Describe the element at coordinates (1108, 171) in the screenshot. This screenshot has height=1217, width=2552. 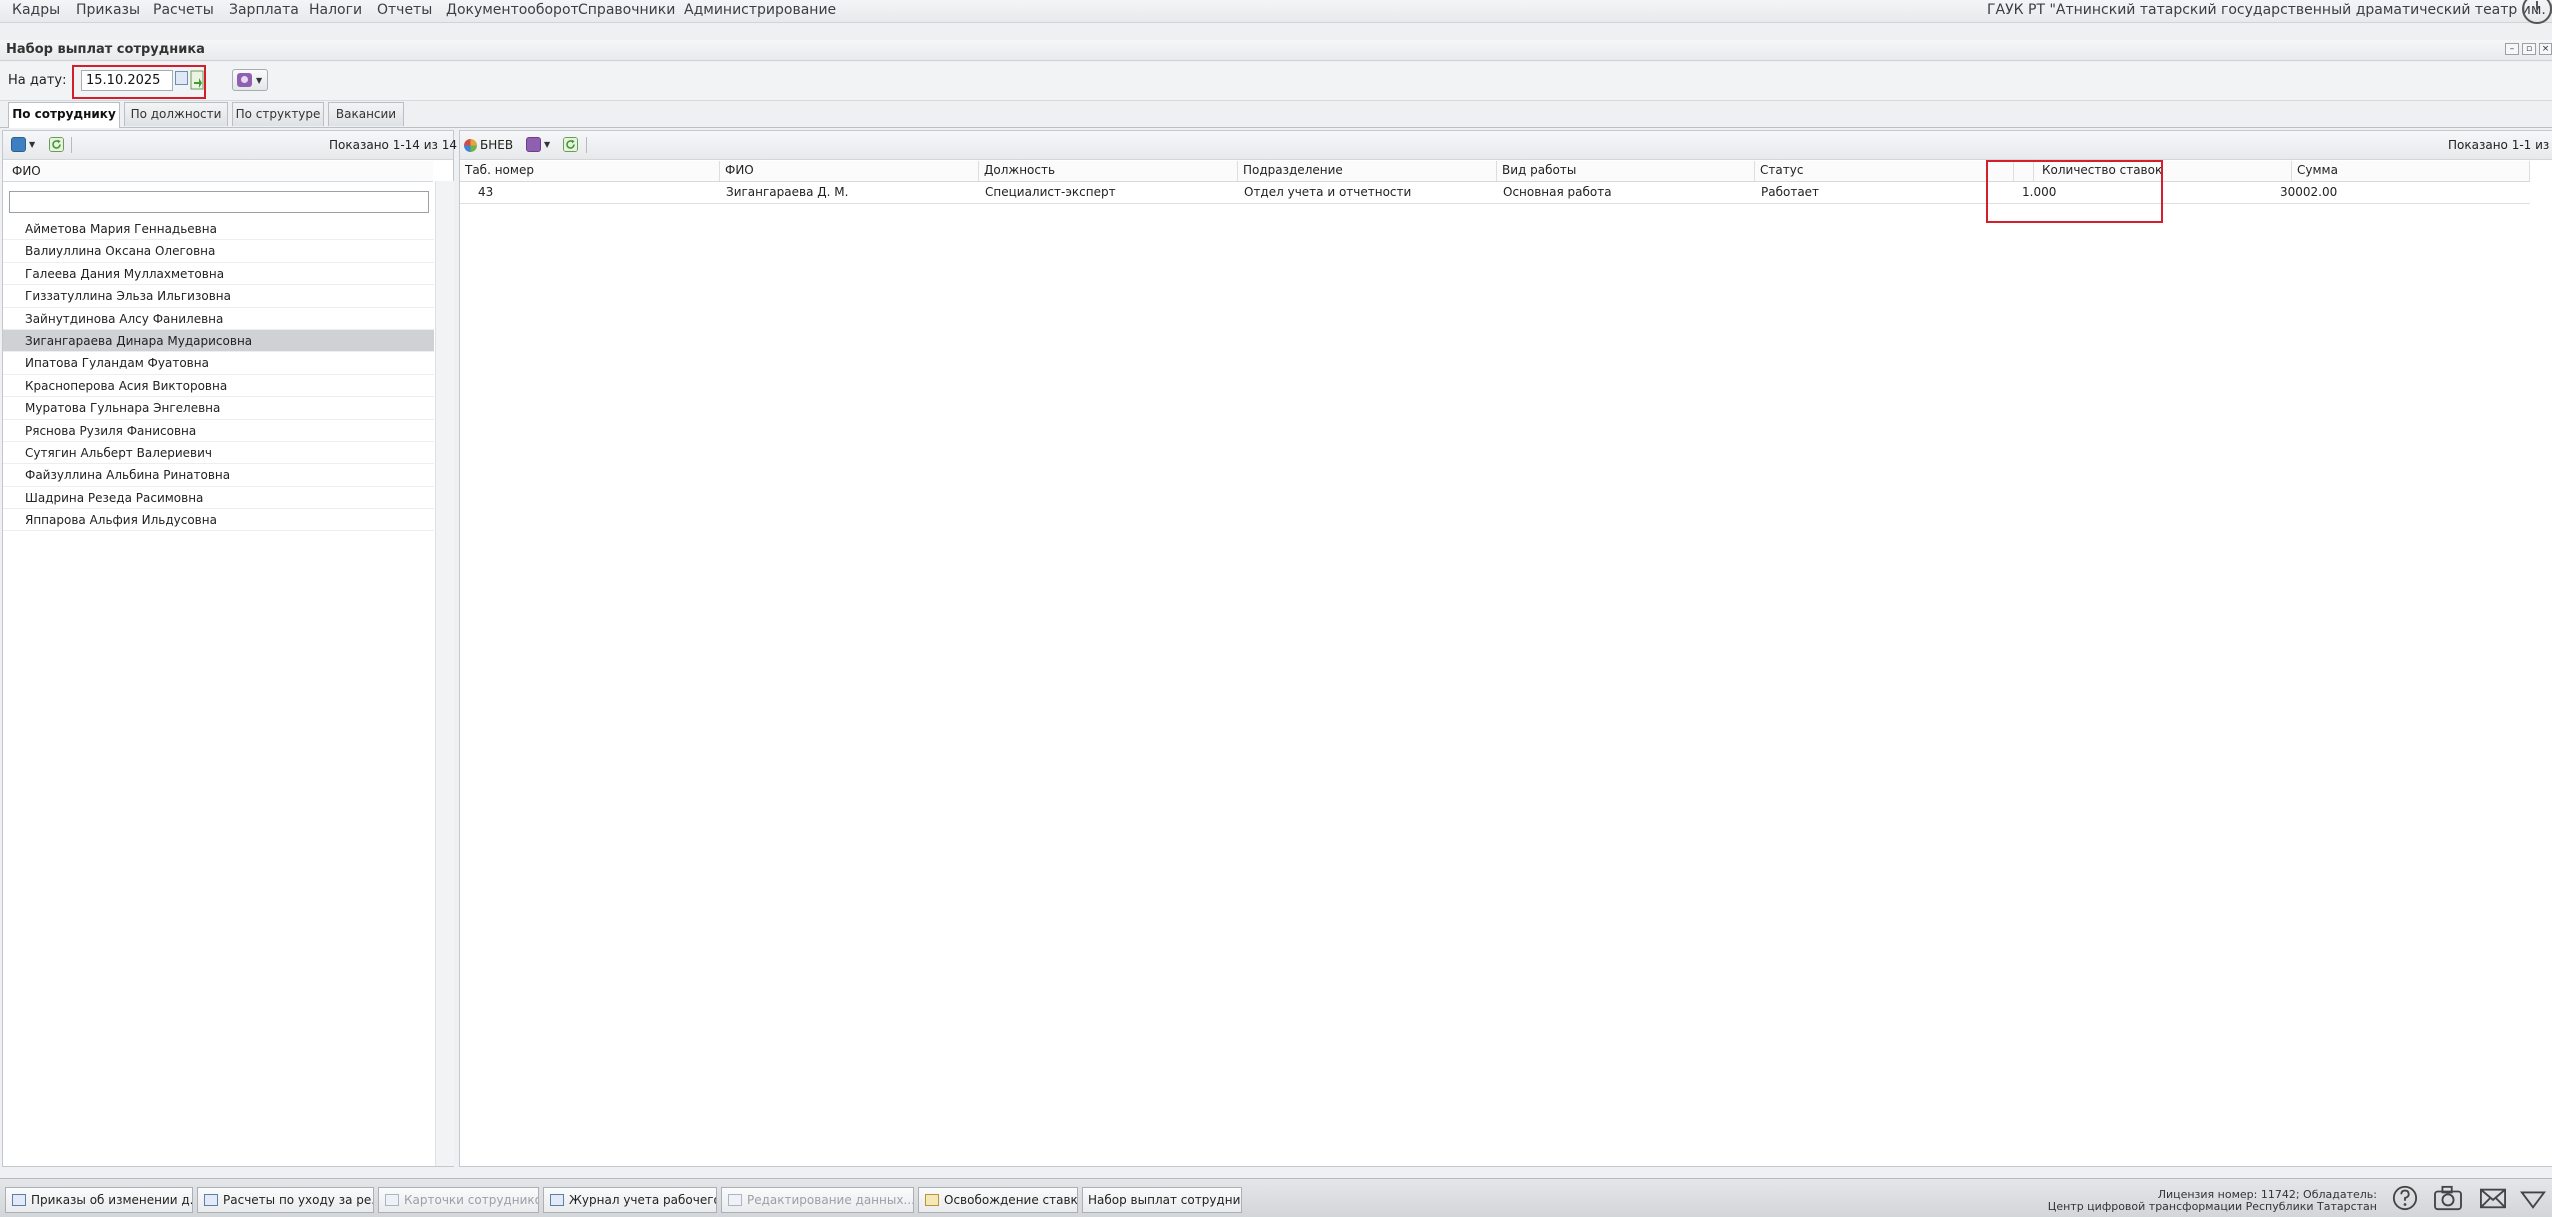
I see `col-header-dolzhnost: Должность` at that location.